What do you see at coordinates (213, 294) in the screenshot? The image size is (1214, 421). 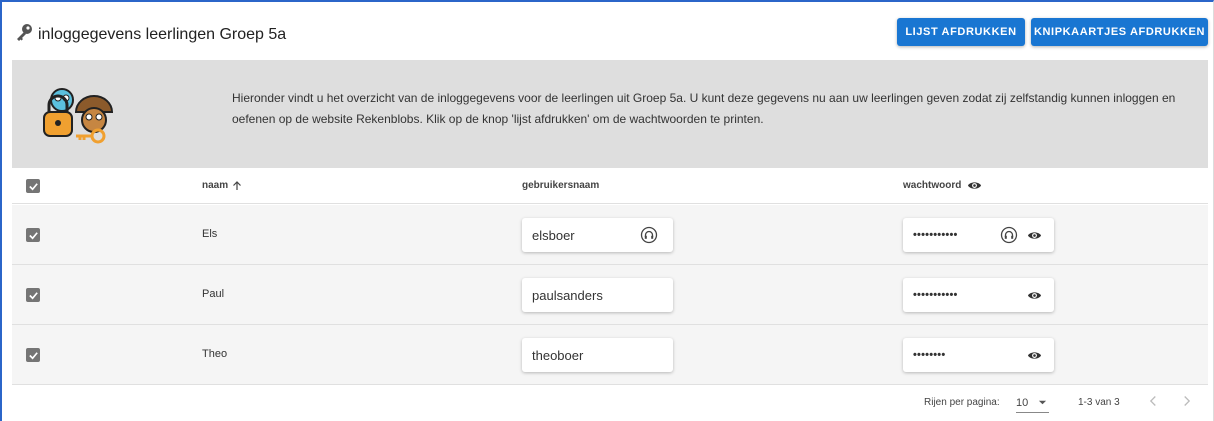 I see `student-name: Paul` at bounding box center [213, 294].